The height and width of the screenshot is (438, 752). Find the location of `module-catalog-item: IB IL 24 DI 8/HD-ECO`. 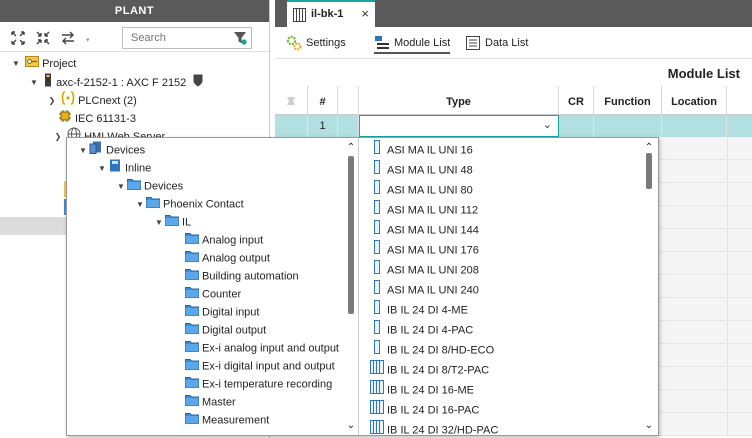

module-catalog-item: IB IL 24 DI 8/HD-ECO is located at coordinates (432, 350).